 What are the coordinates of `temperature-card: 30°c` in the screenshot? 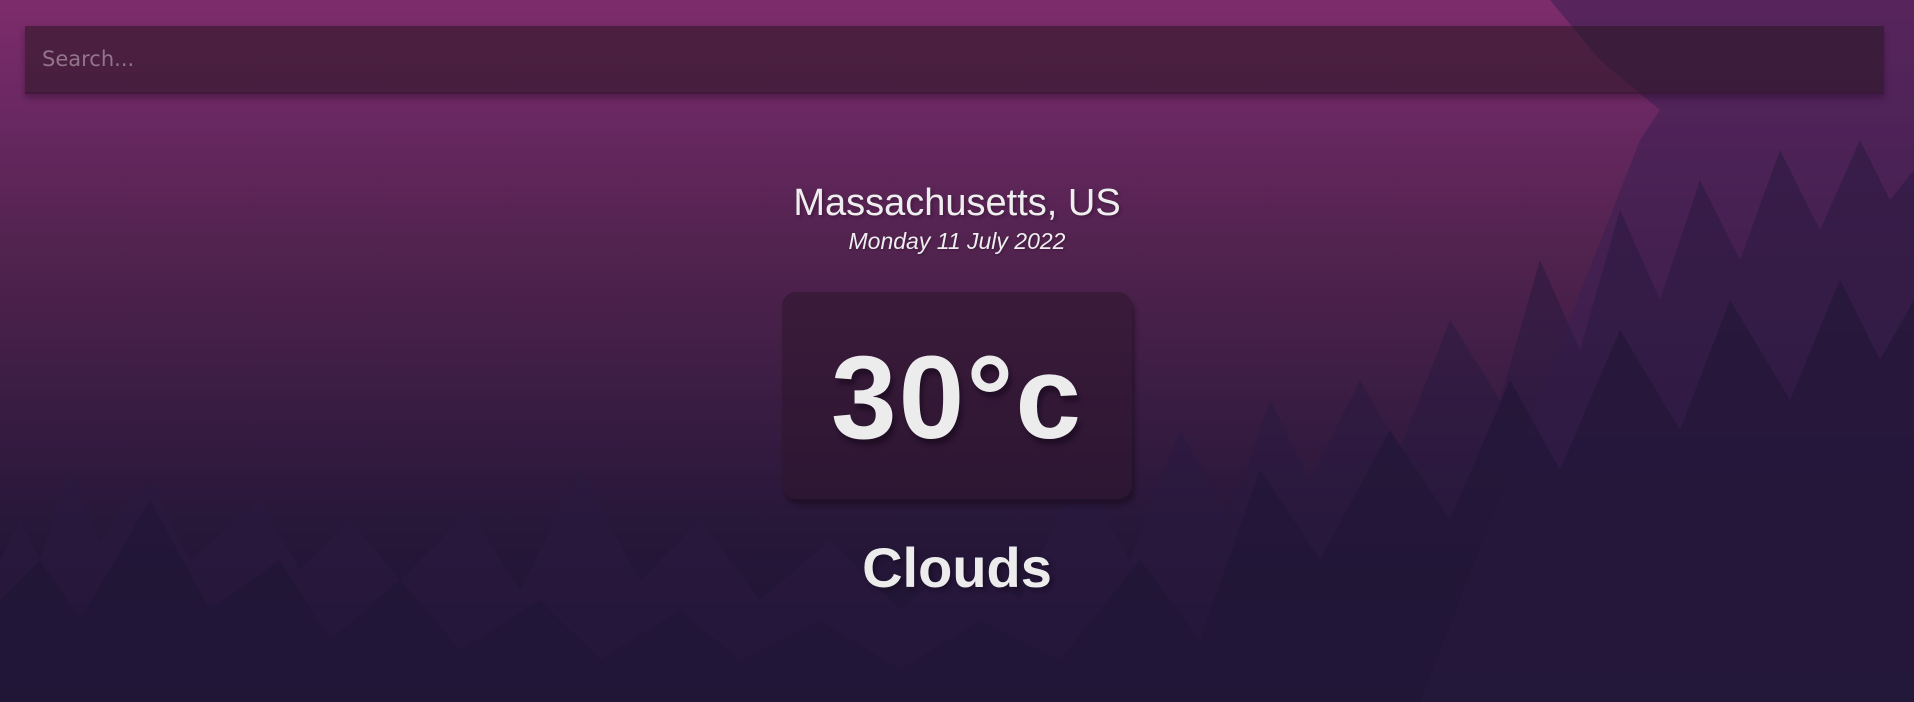 It's located at (957, 395).